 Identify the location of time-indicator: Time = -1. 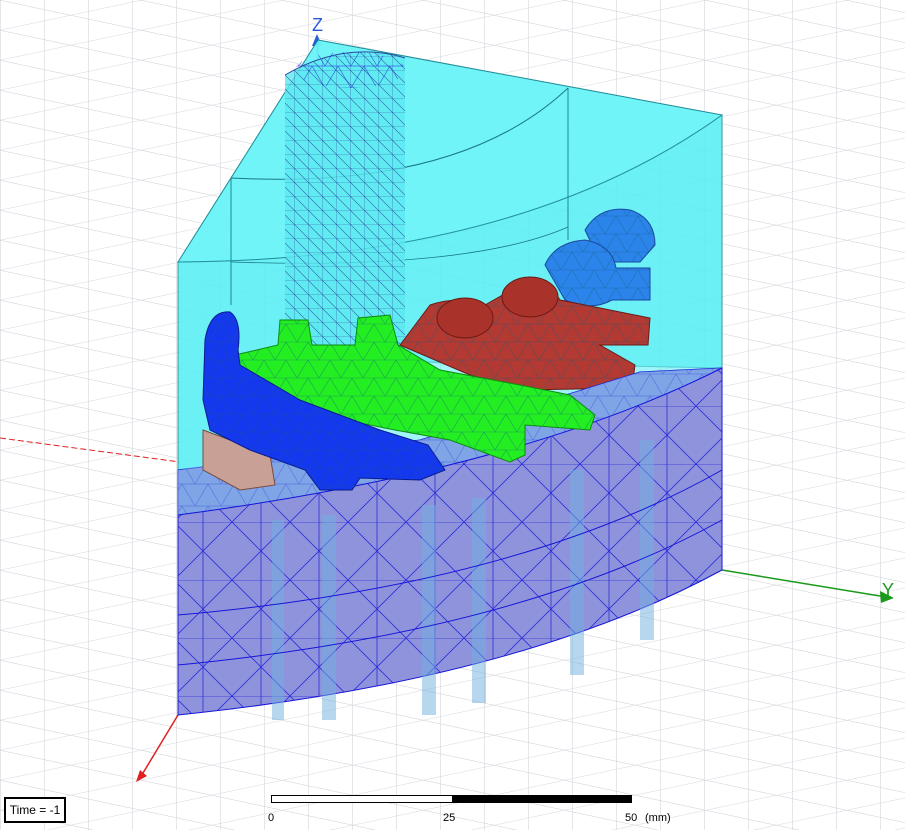
(35, 810).